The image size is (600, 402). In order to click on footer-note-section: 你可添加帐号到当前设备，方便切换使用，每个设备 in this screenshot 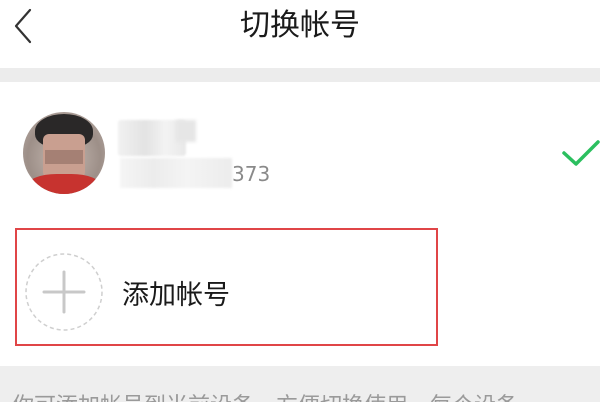, I will do `click(300, 384)`.